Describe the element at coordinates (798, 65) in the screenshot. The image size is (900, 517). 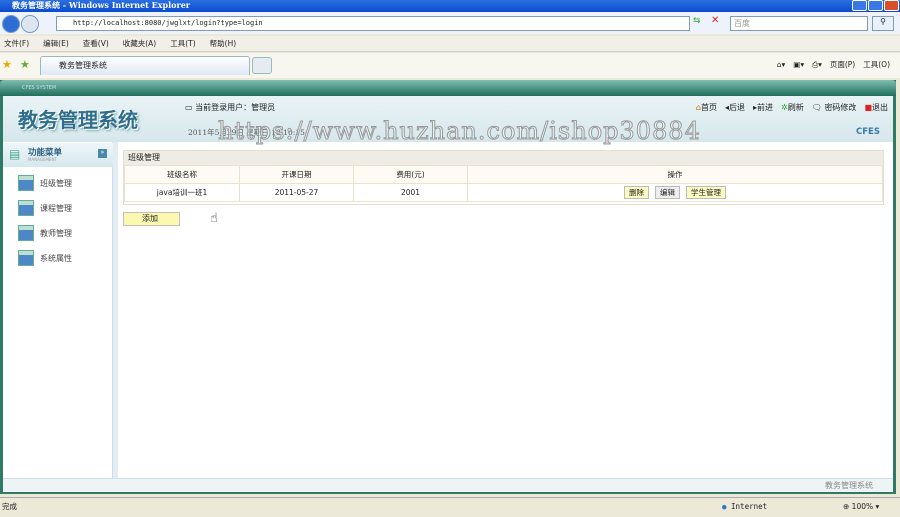
I see `feeds-icon: ▣▾` at that location.